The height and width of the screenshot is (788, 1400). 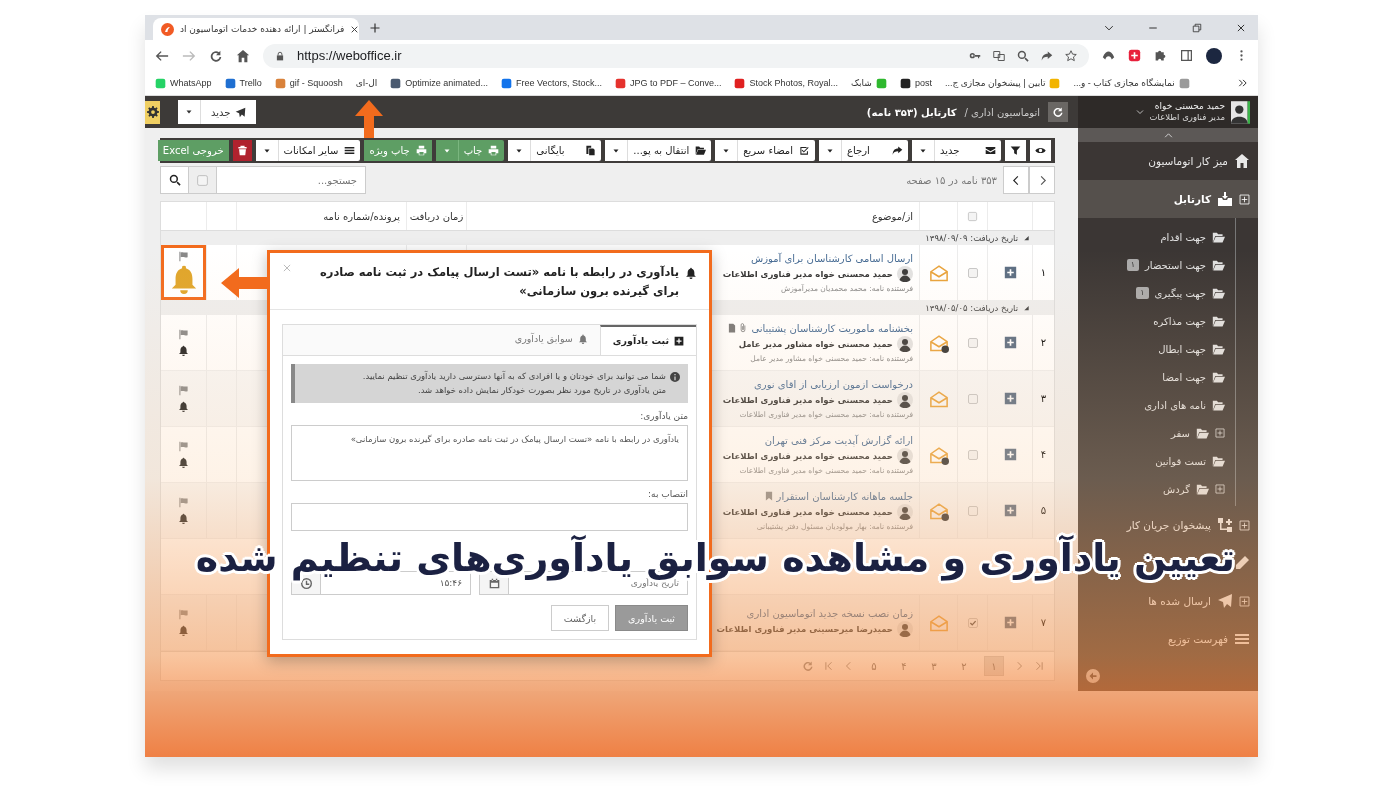 What do you see at coordinates (1187, 117) in the screenshot?
I see `user-role: مدیر فناوری اطلاعات` at bounding box center [1187, 117].